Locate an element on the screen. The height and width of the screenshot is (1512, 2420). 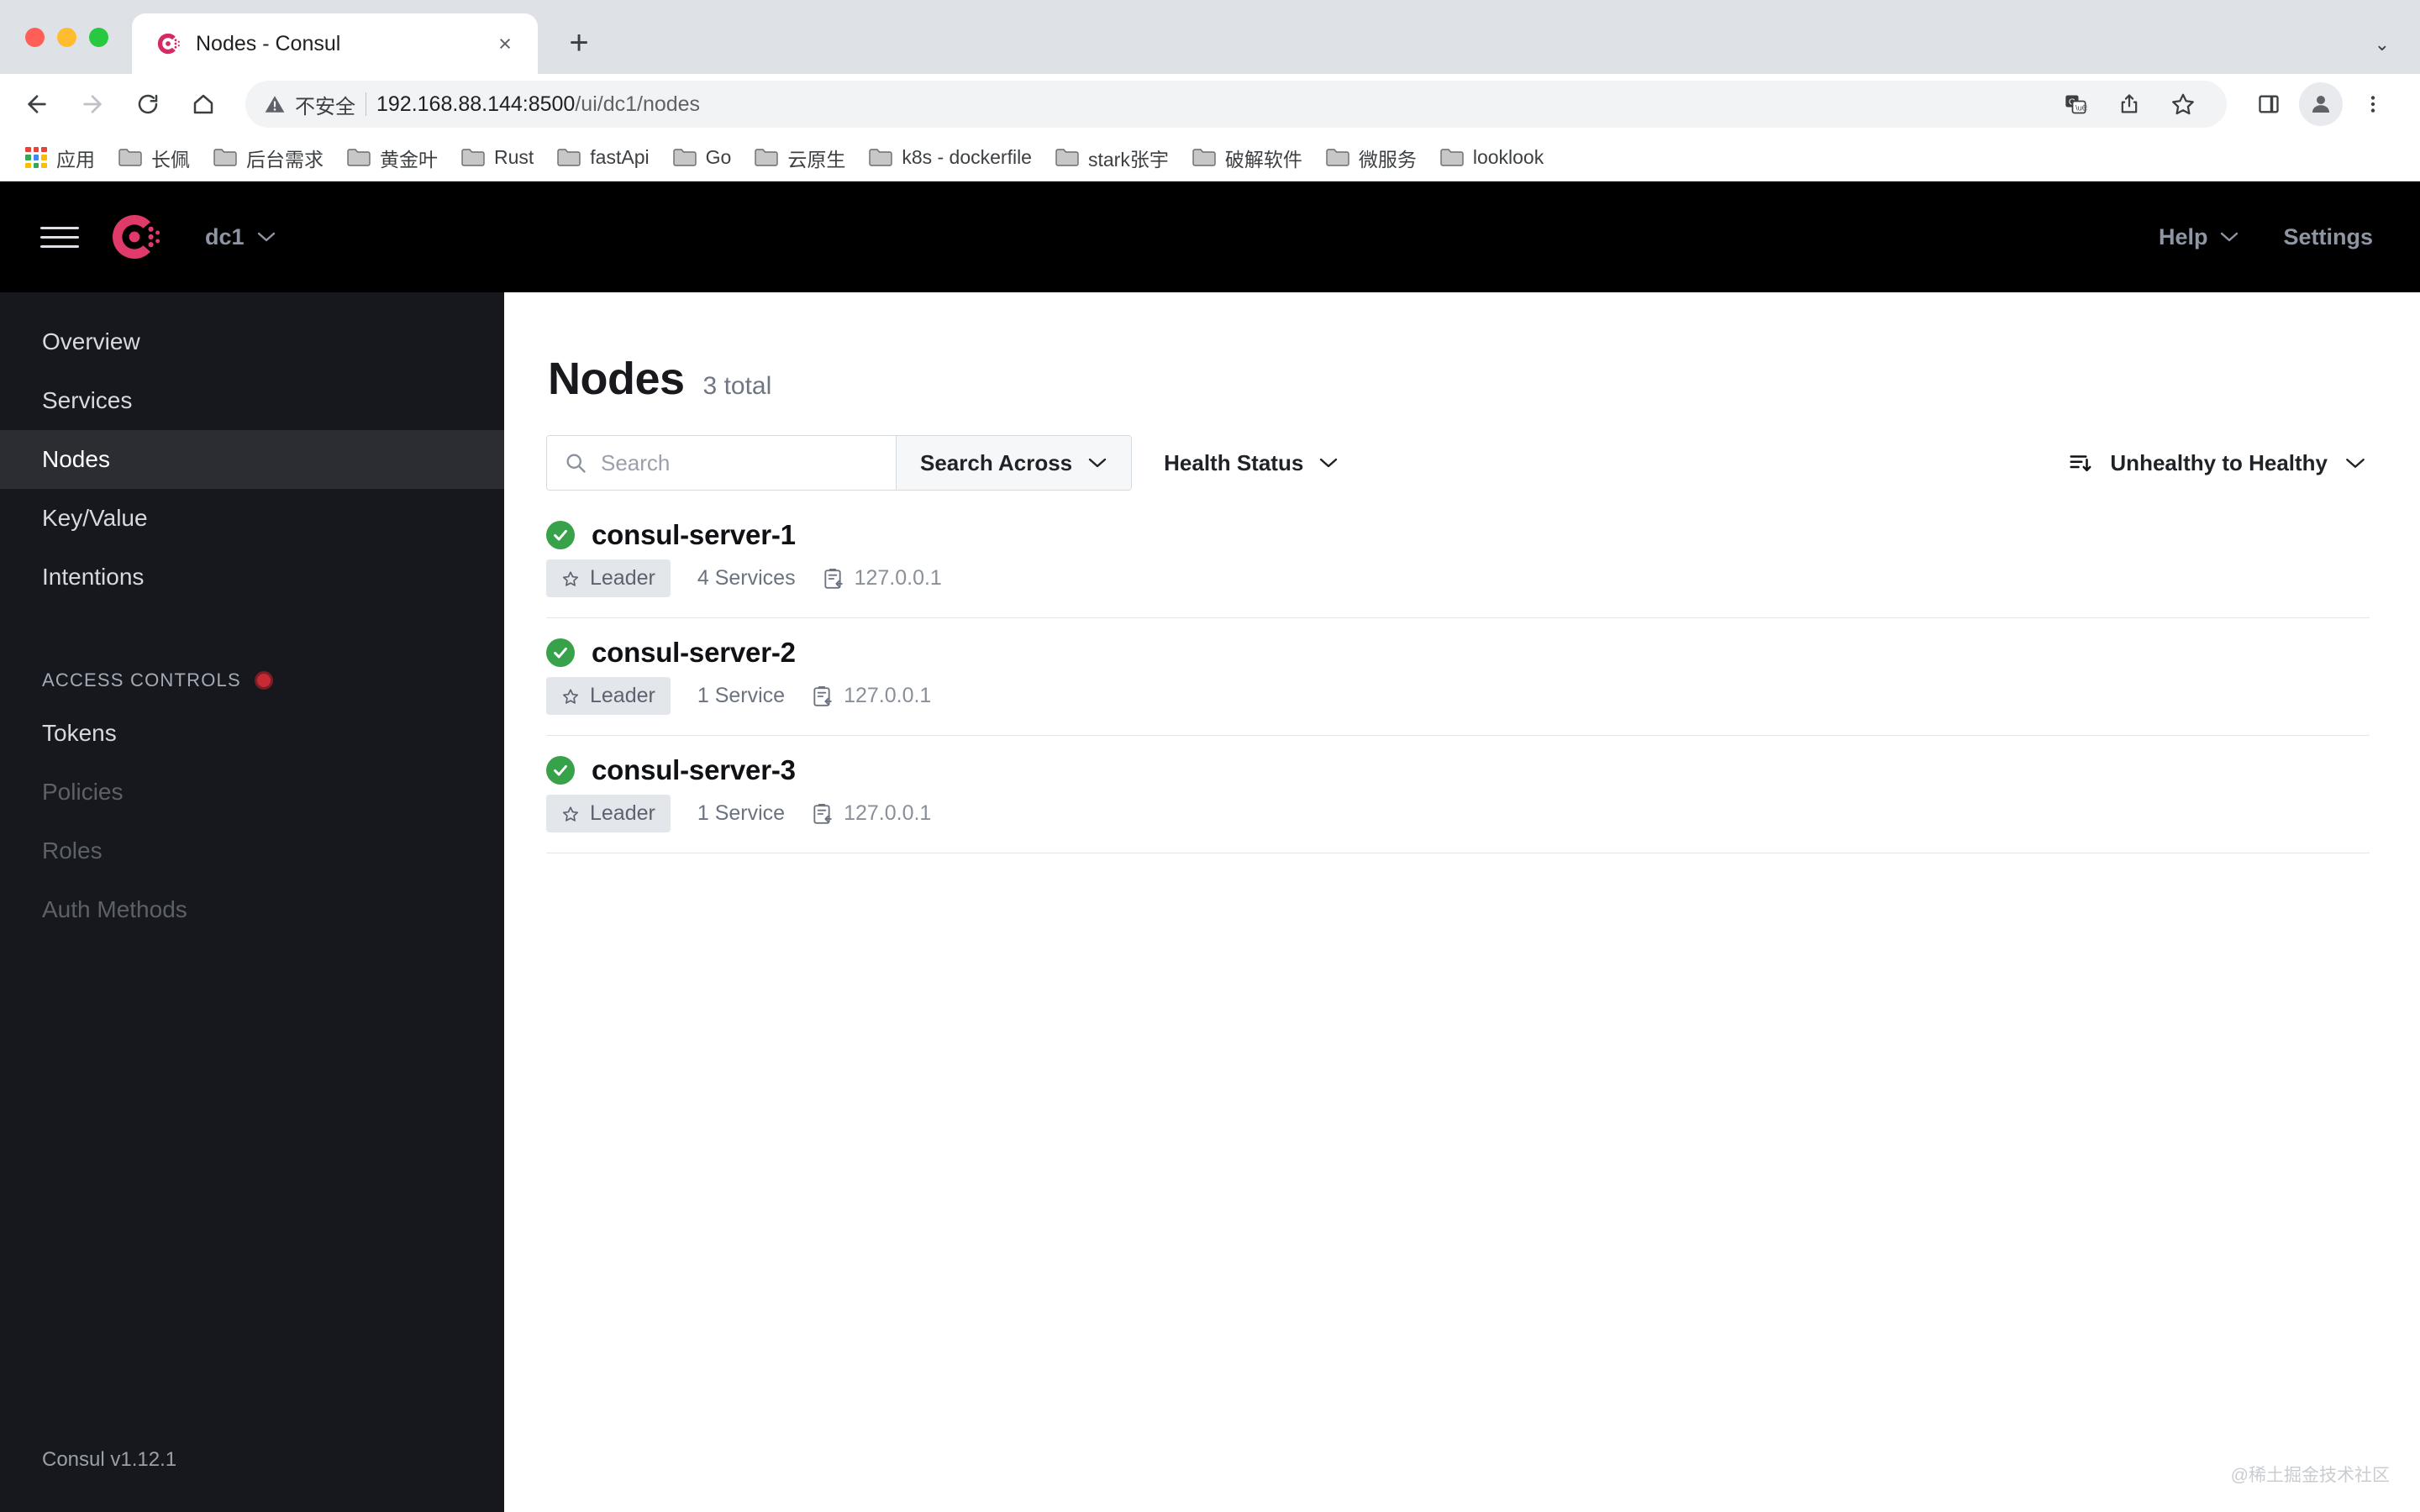
page-title: Nodes is located at coordinates (616, 379).